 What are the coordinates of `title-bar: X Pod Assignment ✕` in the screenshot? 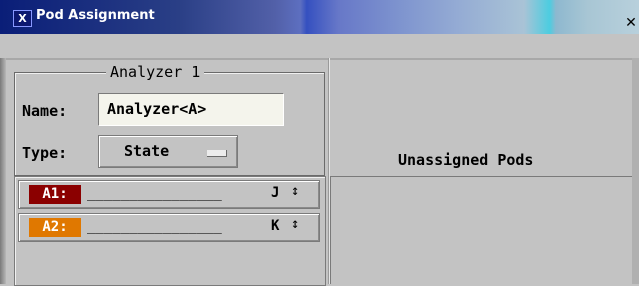 It's located at (319, 17).